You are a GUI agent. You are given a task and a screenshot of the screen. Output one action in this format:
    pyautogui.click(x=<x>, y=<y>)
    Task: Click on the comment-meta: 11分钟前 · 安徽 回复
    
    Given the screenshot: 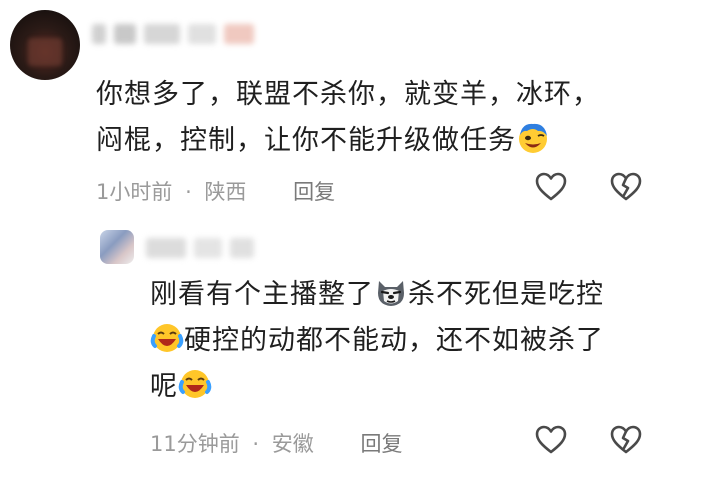 What is the action you would take?
    pyautogui.click(x=276, y=443)
    